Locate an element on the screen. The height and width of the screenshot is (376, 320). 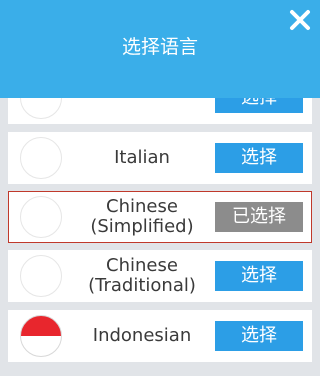
language-row-chinese-simplified: Chinese (Simplified) 已选择 is located at coordinates (160, 217).